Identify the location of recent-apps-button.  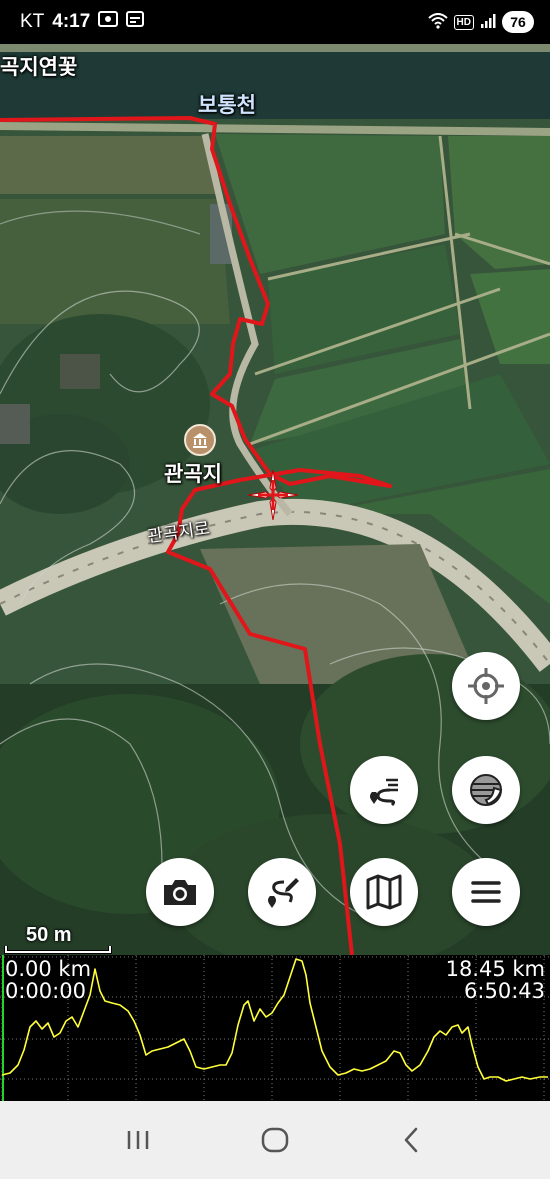
(138, 1140).